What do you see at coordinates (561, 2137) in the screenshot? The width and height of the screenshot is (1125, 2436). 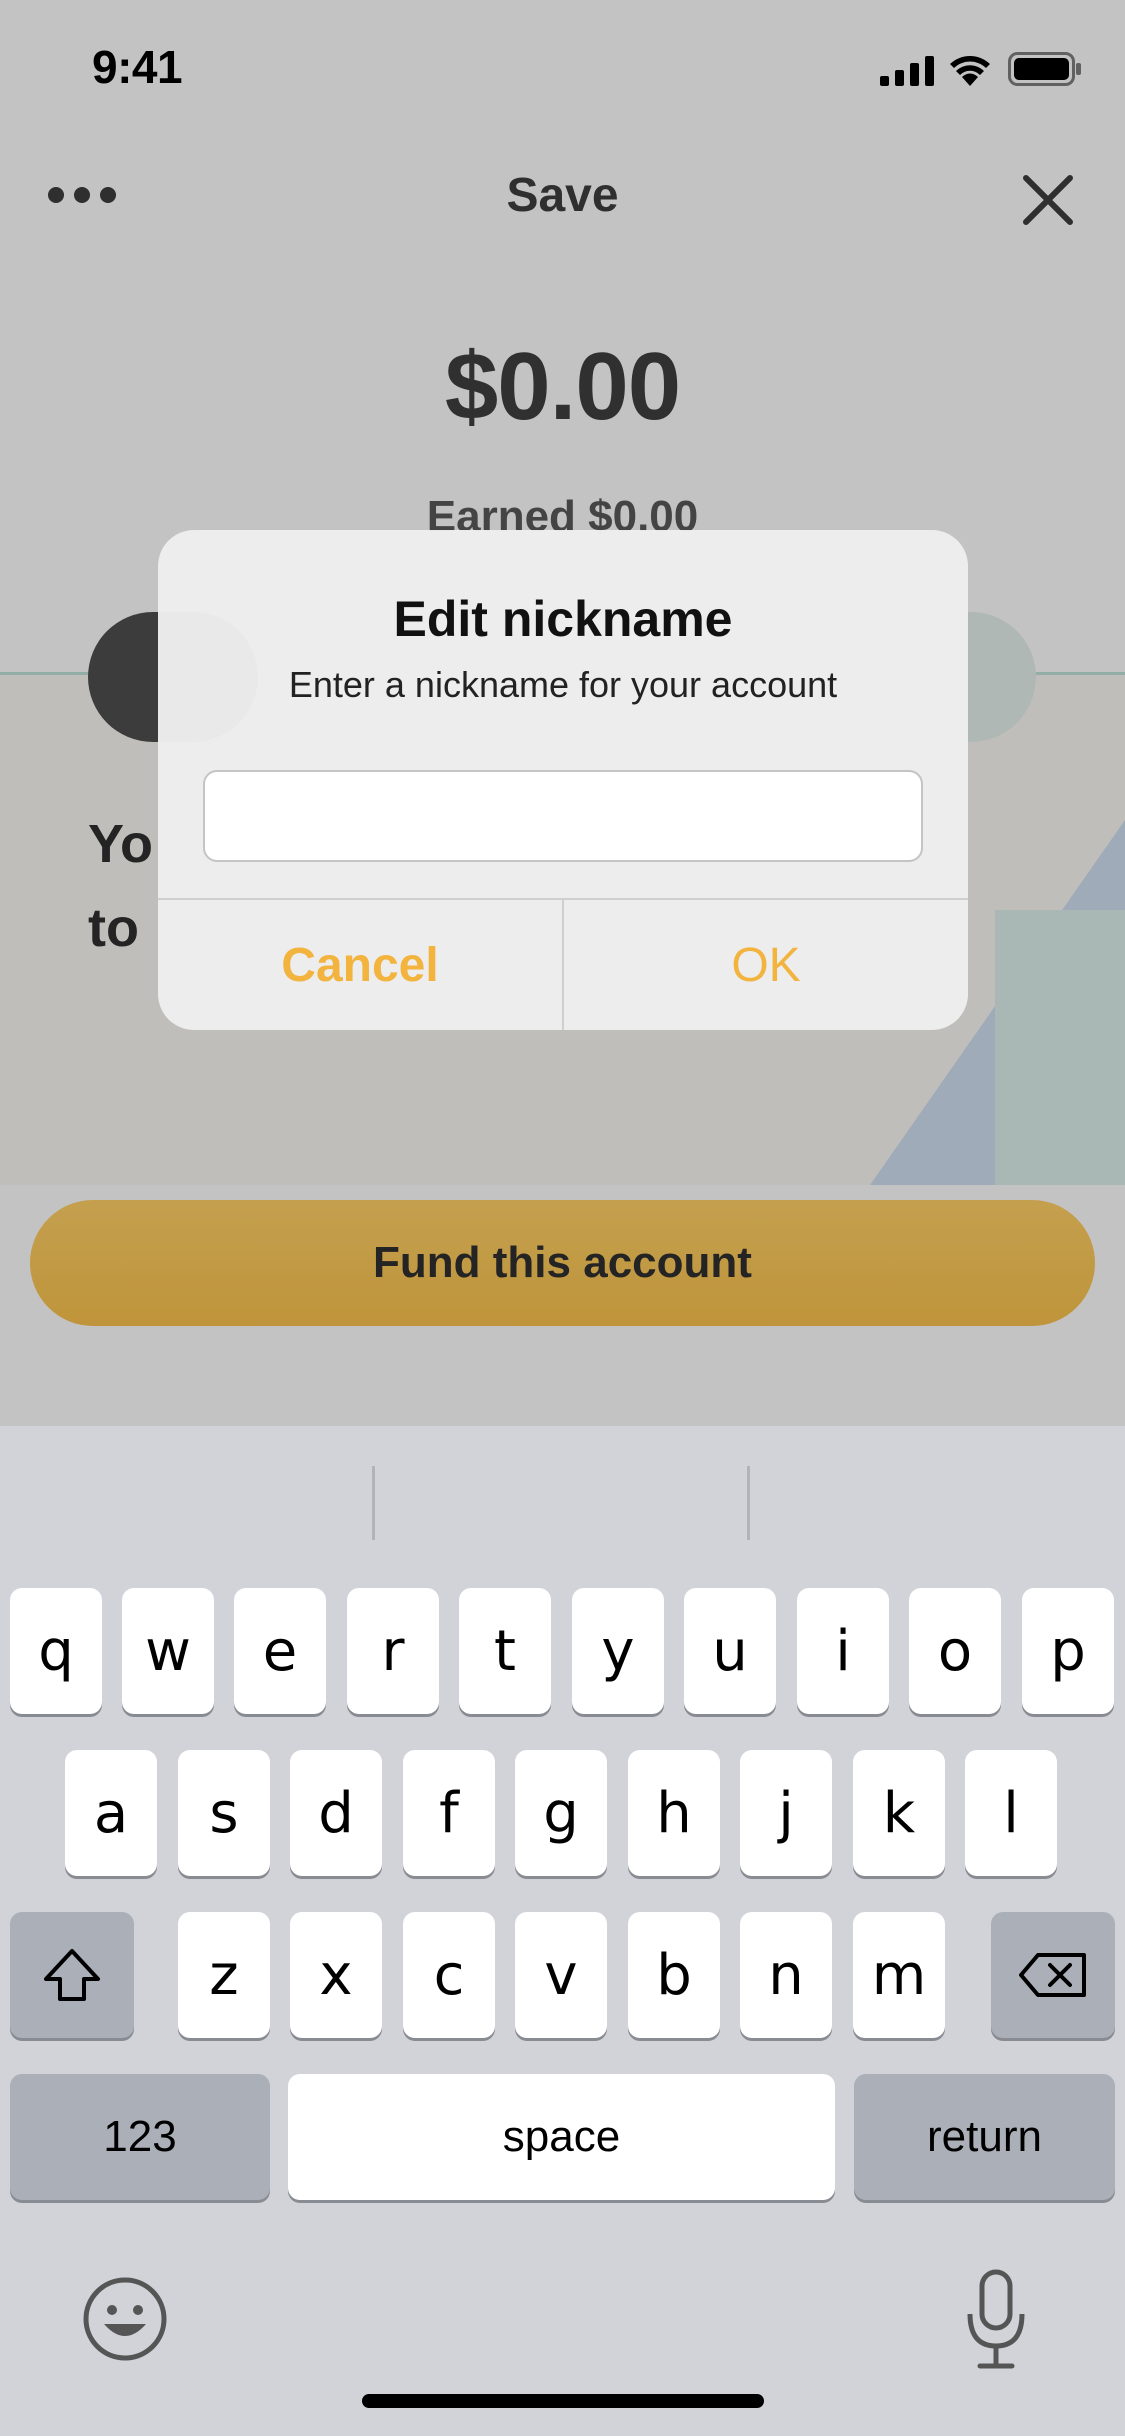 I see `space-key: space` at bounding box center [561, 2137].